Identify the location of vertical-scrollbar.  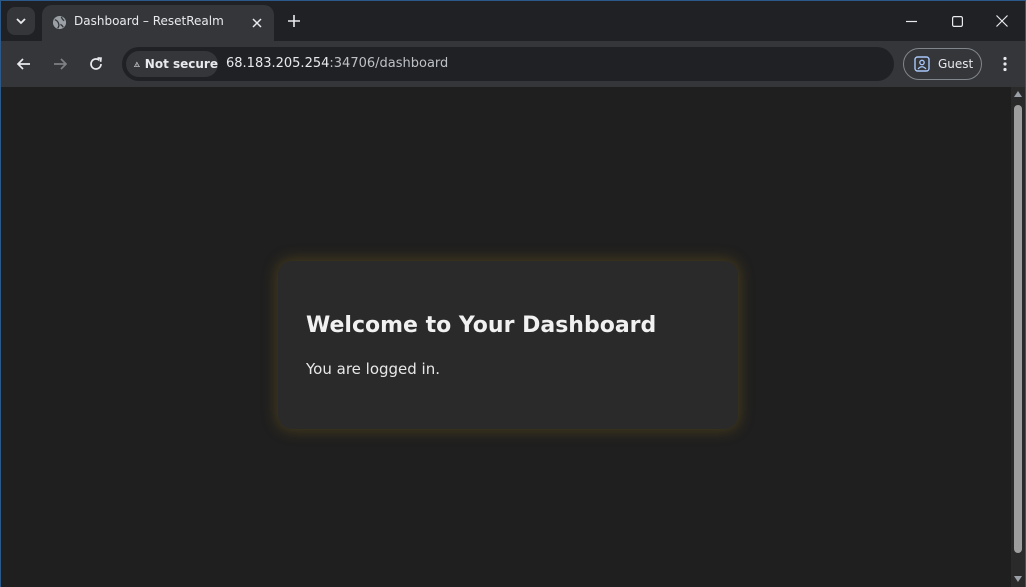
(1018, 337).